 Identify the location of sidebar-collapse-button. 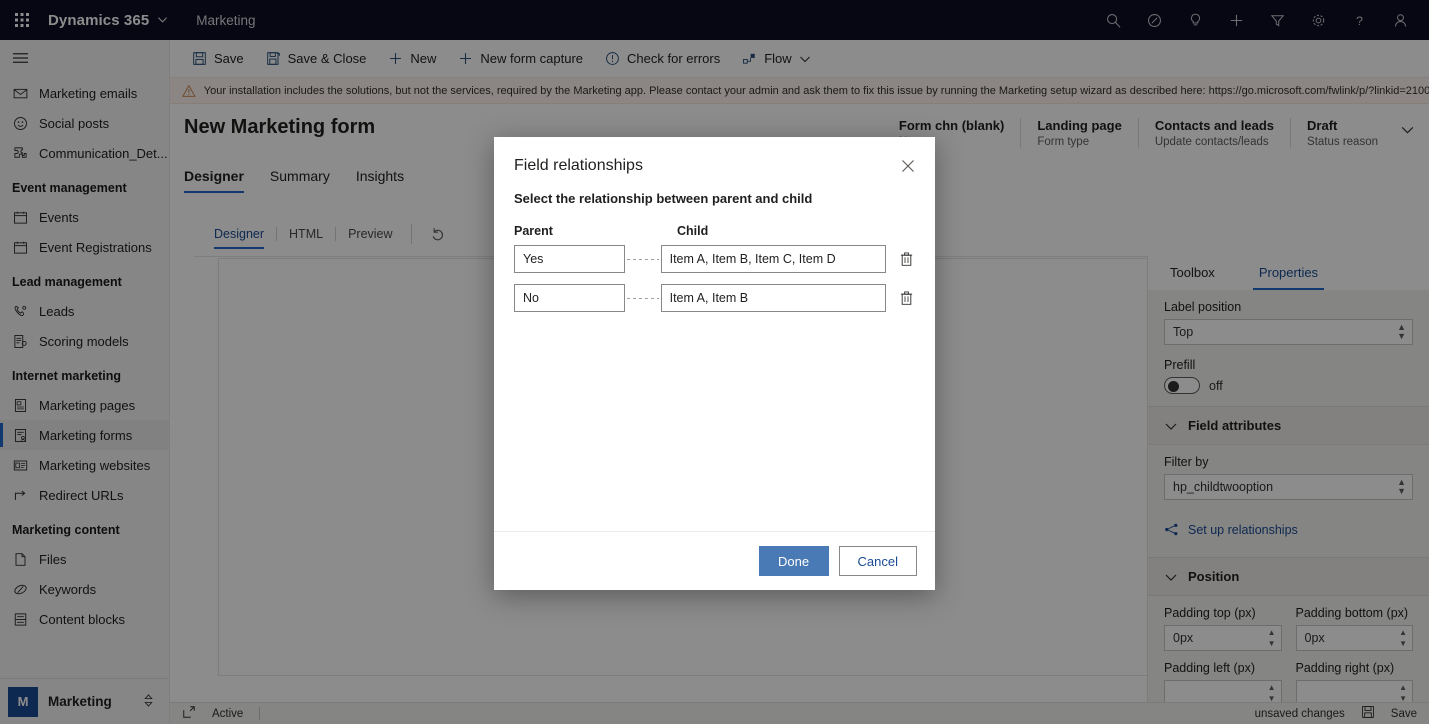
(84, 58).